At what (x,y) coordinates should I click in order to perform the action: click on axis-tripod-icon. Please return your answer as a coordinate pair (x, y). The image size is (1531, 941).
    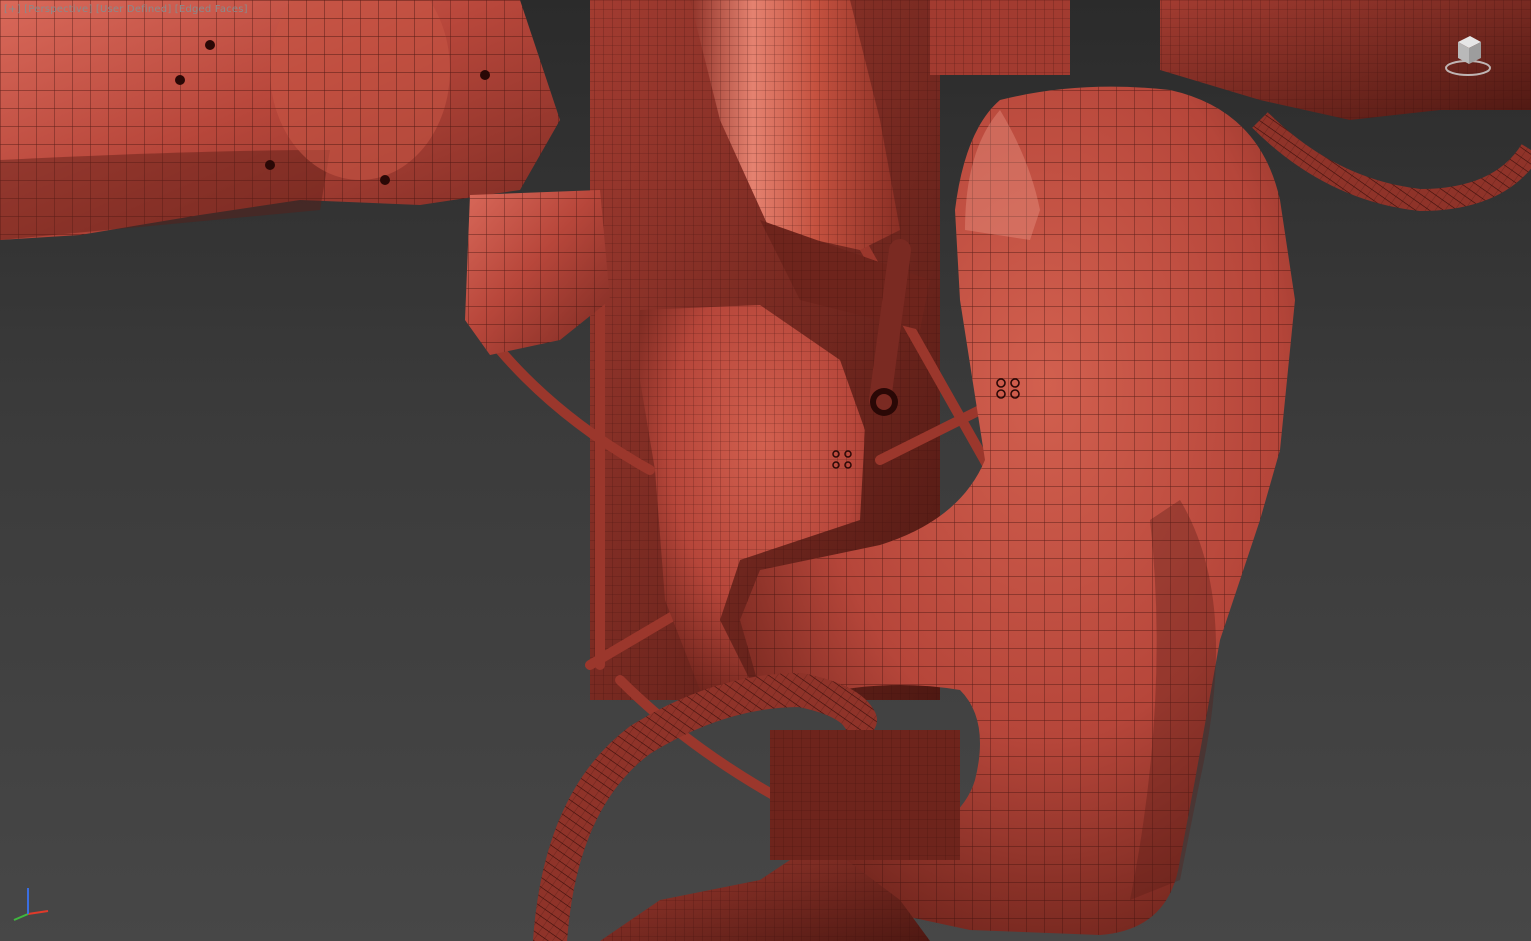
    Looking at the image, I should click on (31, 904).